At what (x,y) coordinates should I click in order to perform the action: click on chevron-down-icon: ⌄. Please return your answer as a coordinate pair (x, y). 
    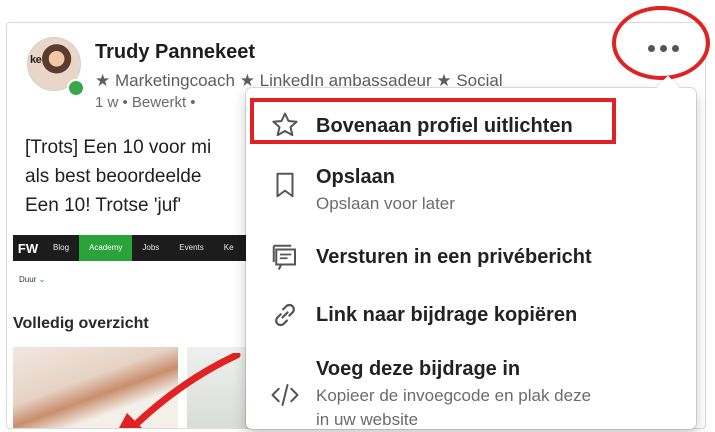
    Looking at the image, I should click on (42, 279).